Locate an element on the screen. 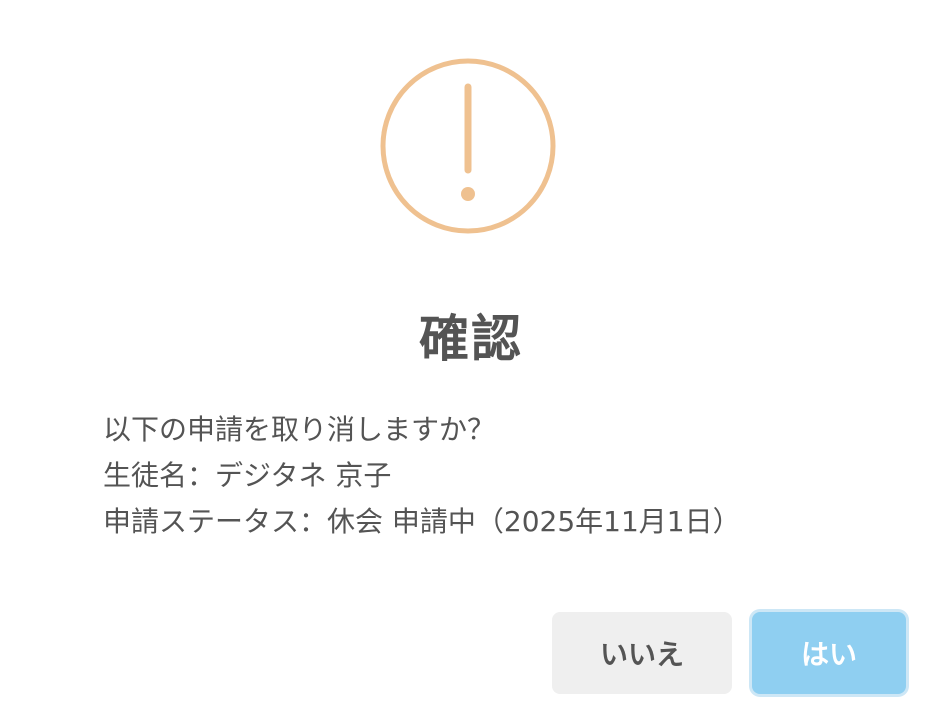  confirm-button: はい is located at coordinates (829, 653).